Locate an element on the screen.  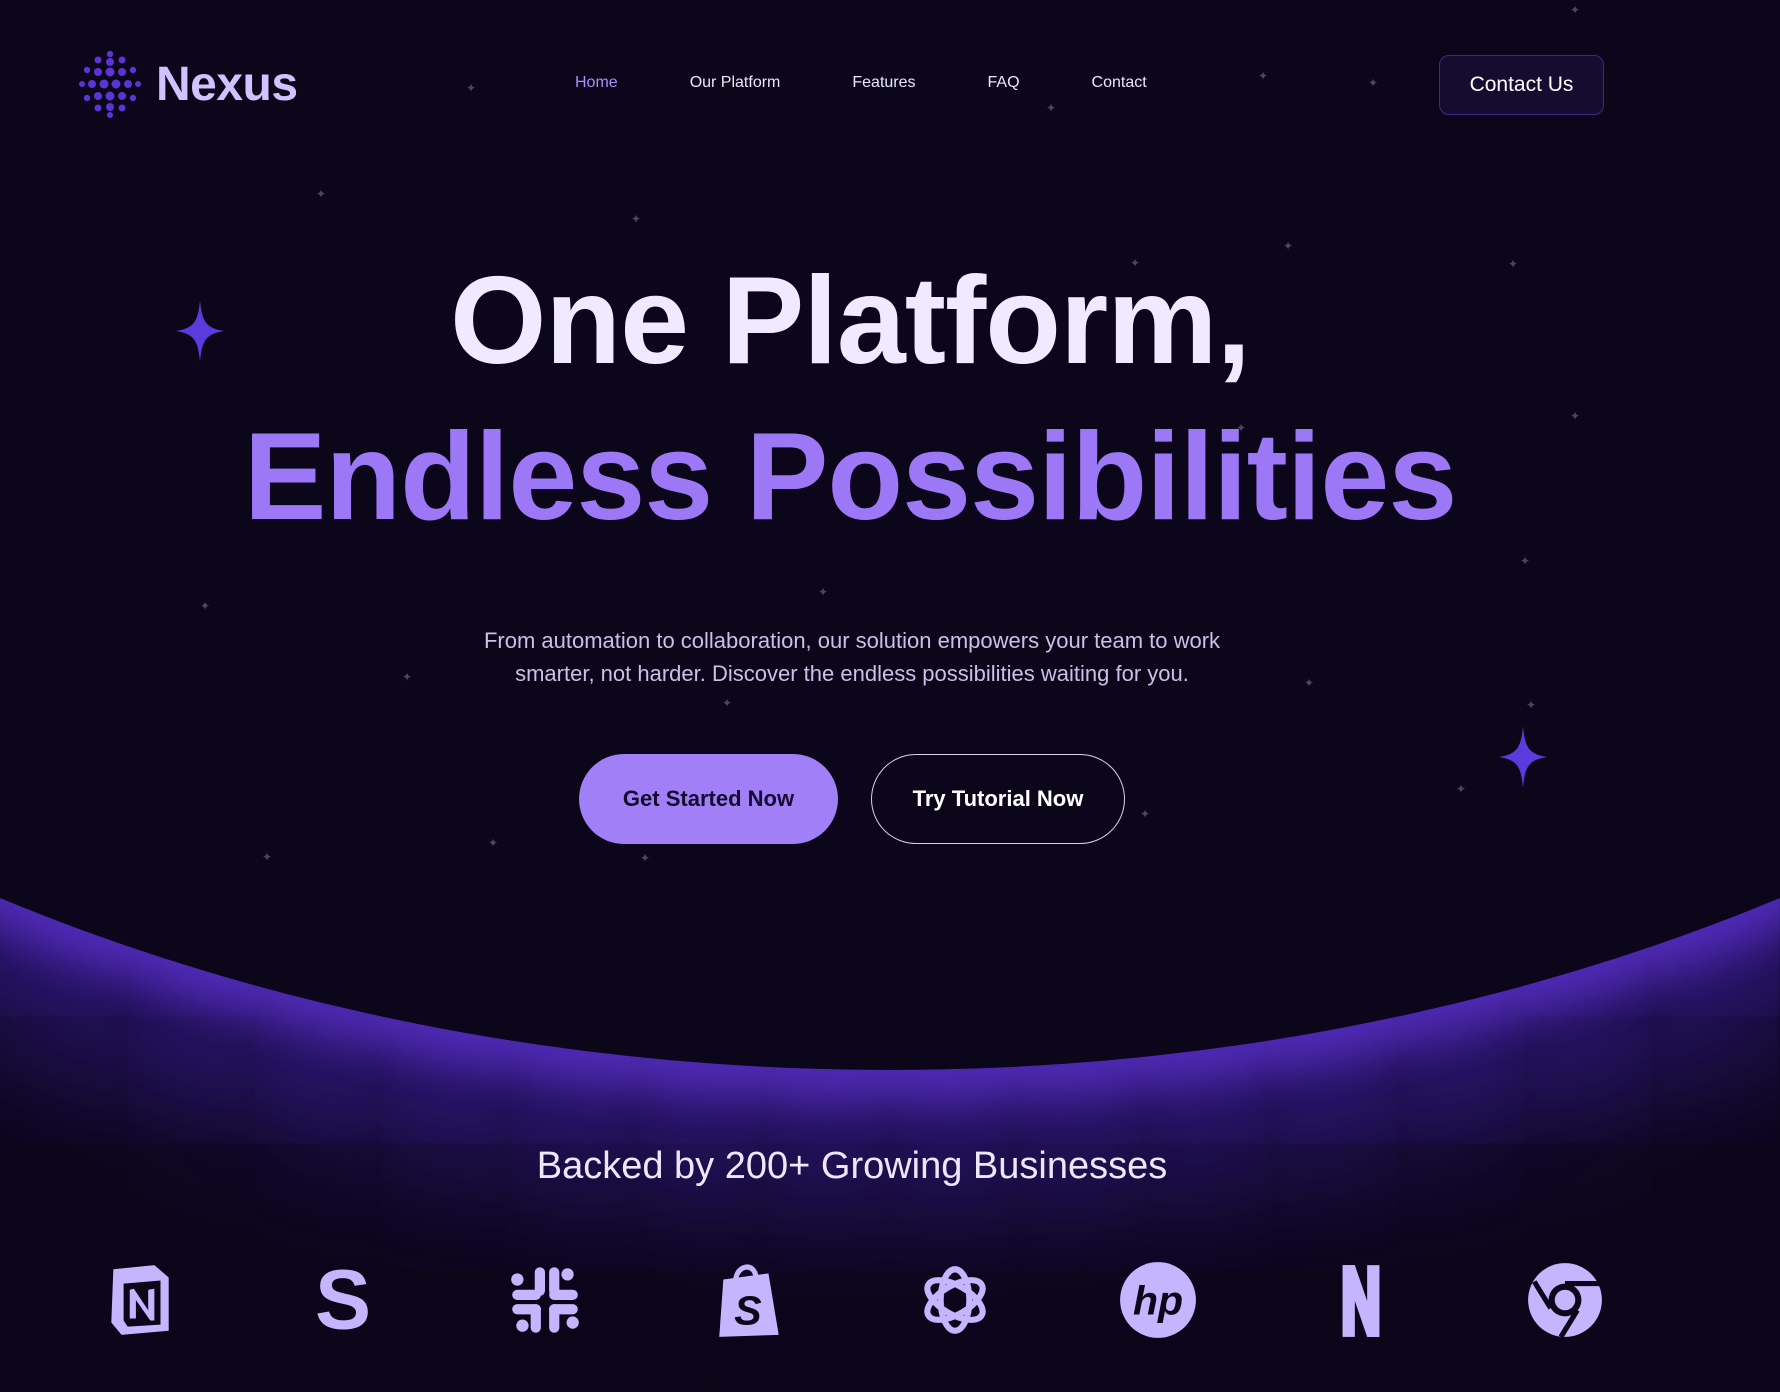
brand-logo: Nexus is located at coordinates (188, 84).